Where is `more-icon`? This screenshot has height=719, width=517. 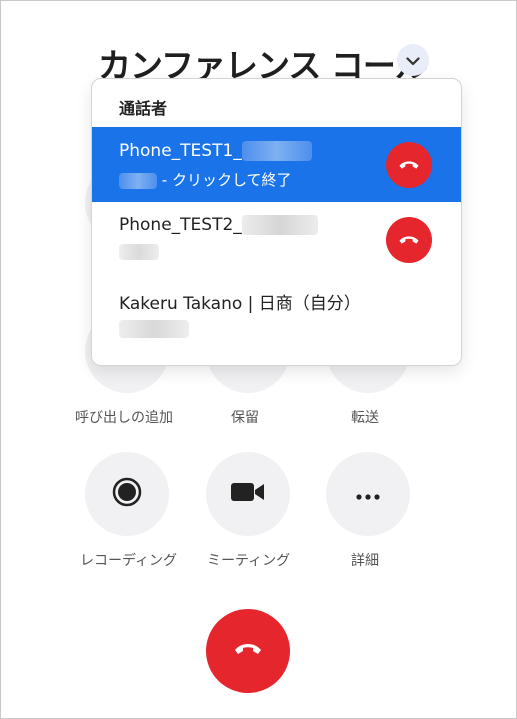
more-icon is located at coordinates (368, 494).